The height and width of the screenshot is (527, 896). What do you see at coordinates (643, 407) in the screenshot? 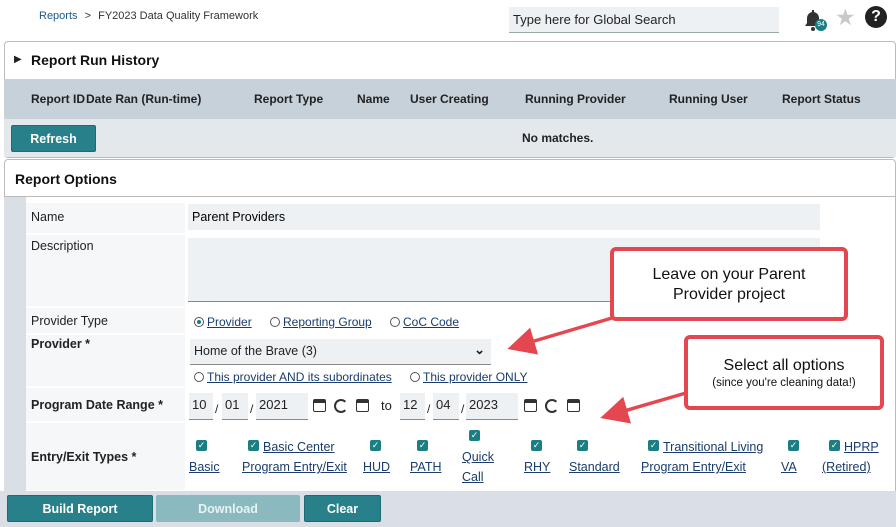
I see `callout-arrow-entry-types` at bounding box center [643, 407].